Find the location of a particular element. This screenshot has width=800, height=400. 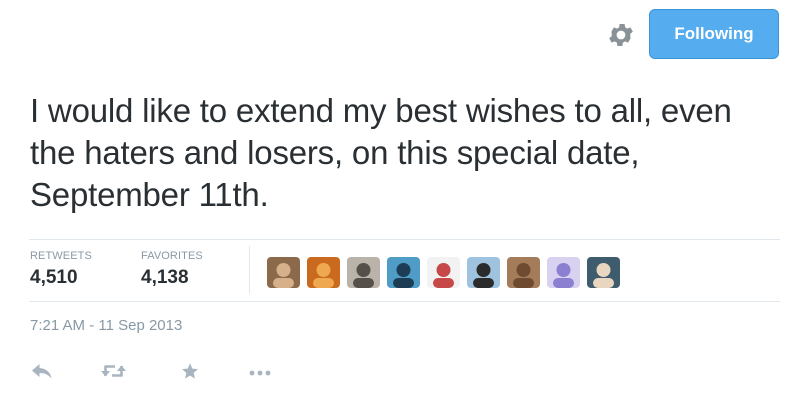

following-button: Following is located at coordinates (714, 34).